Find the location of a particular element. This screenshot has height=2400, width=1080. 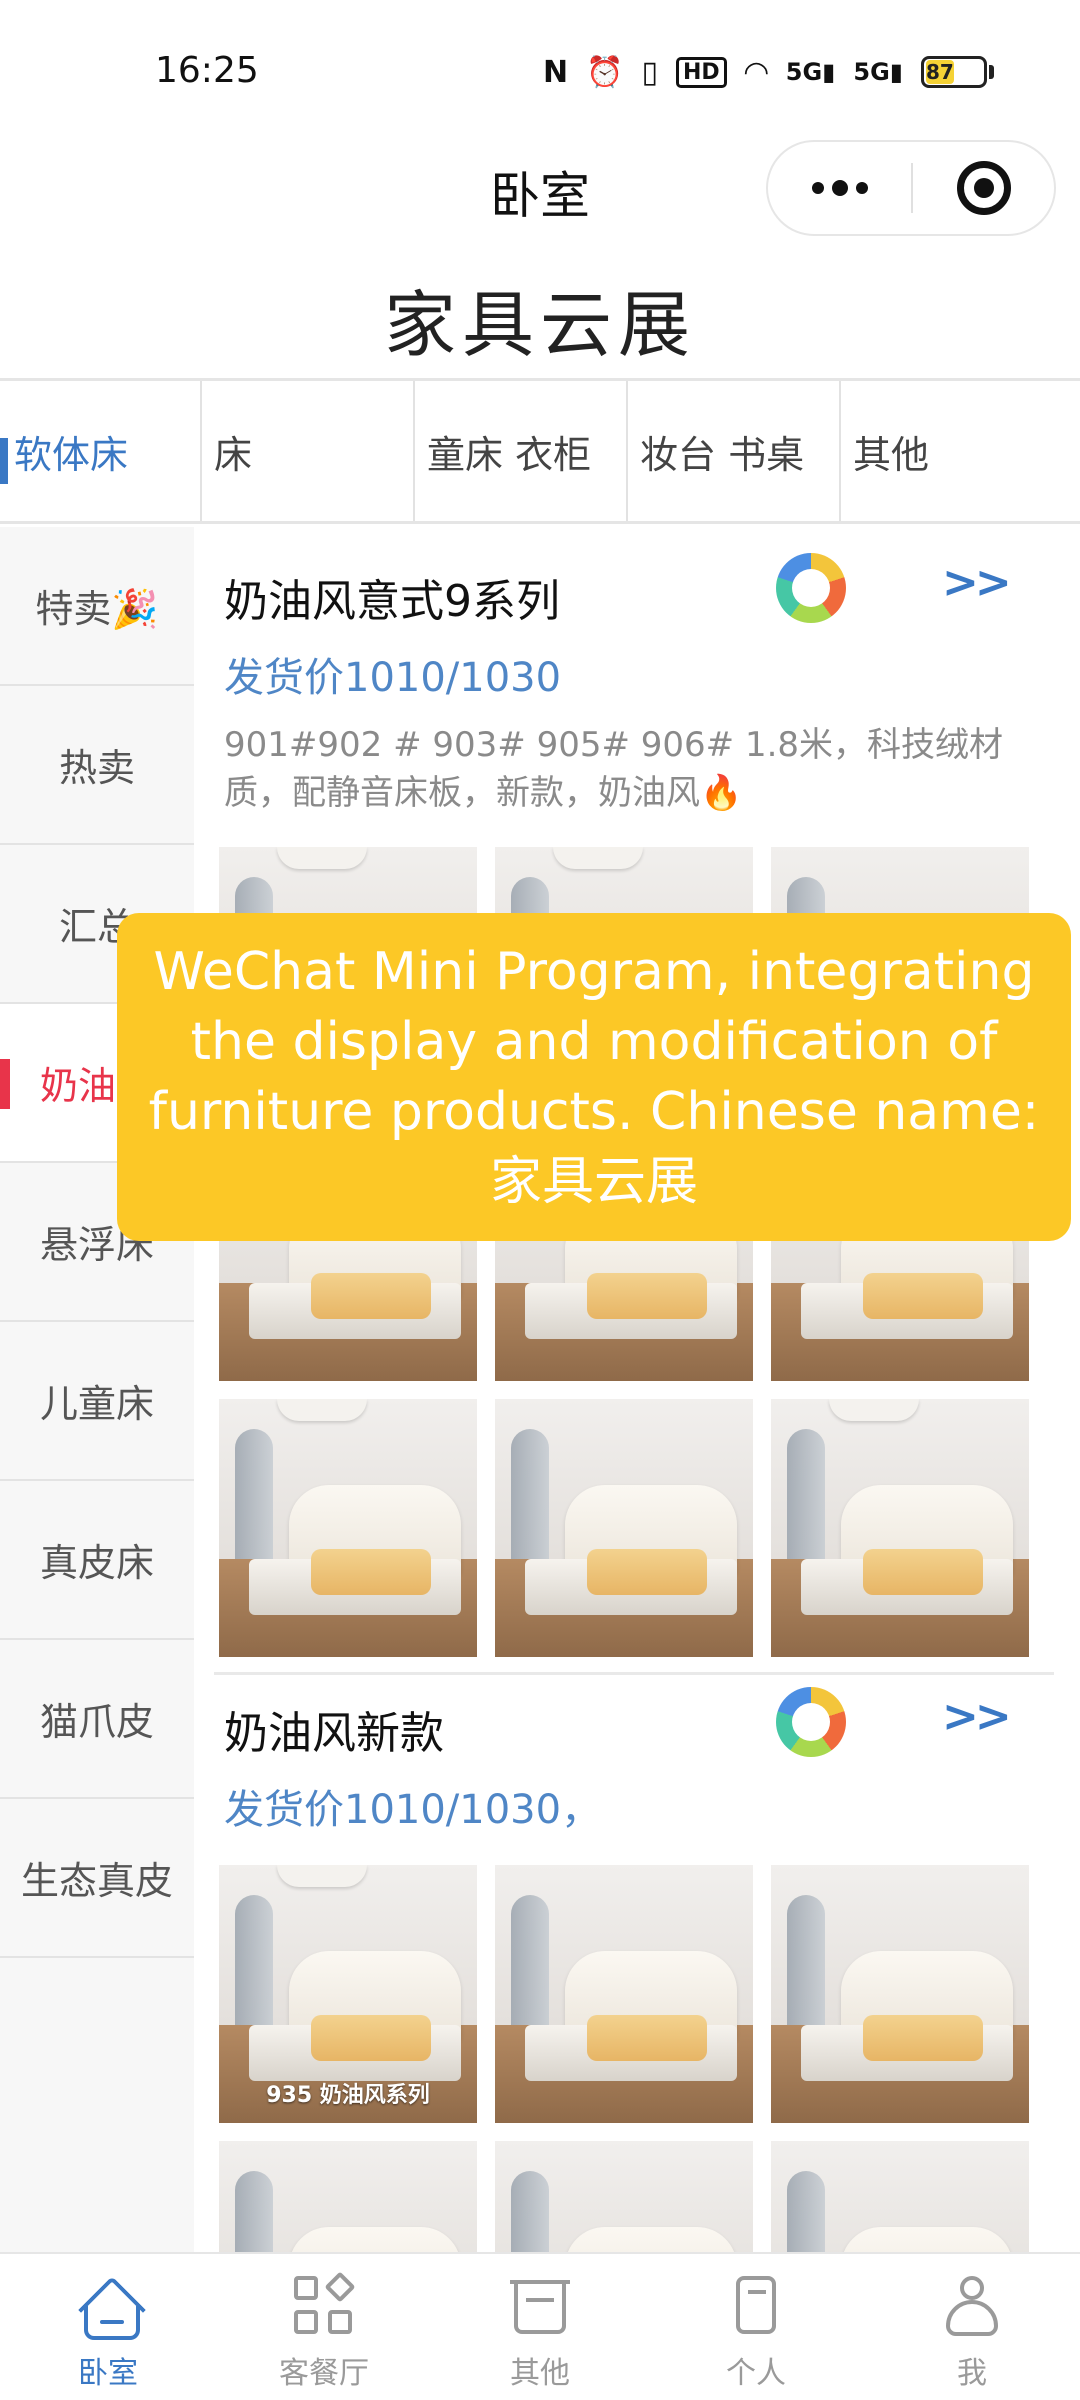

sidebar-item-label: 真皮床 is located at coordinates (96, 1563).